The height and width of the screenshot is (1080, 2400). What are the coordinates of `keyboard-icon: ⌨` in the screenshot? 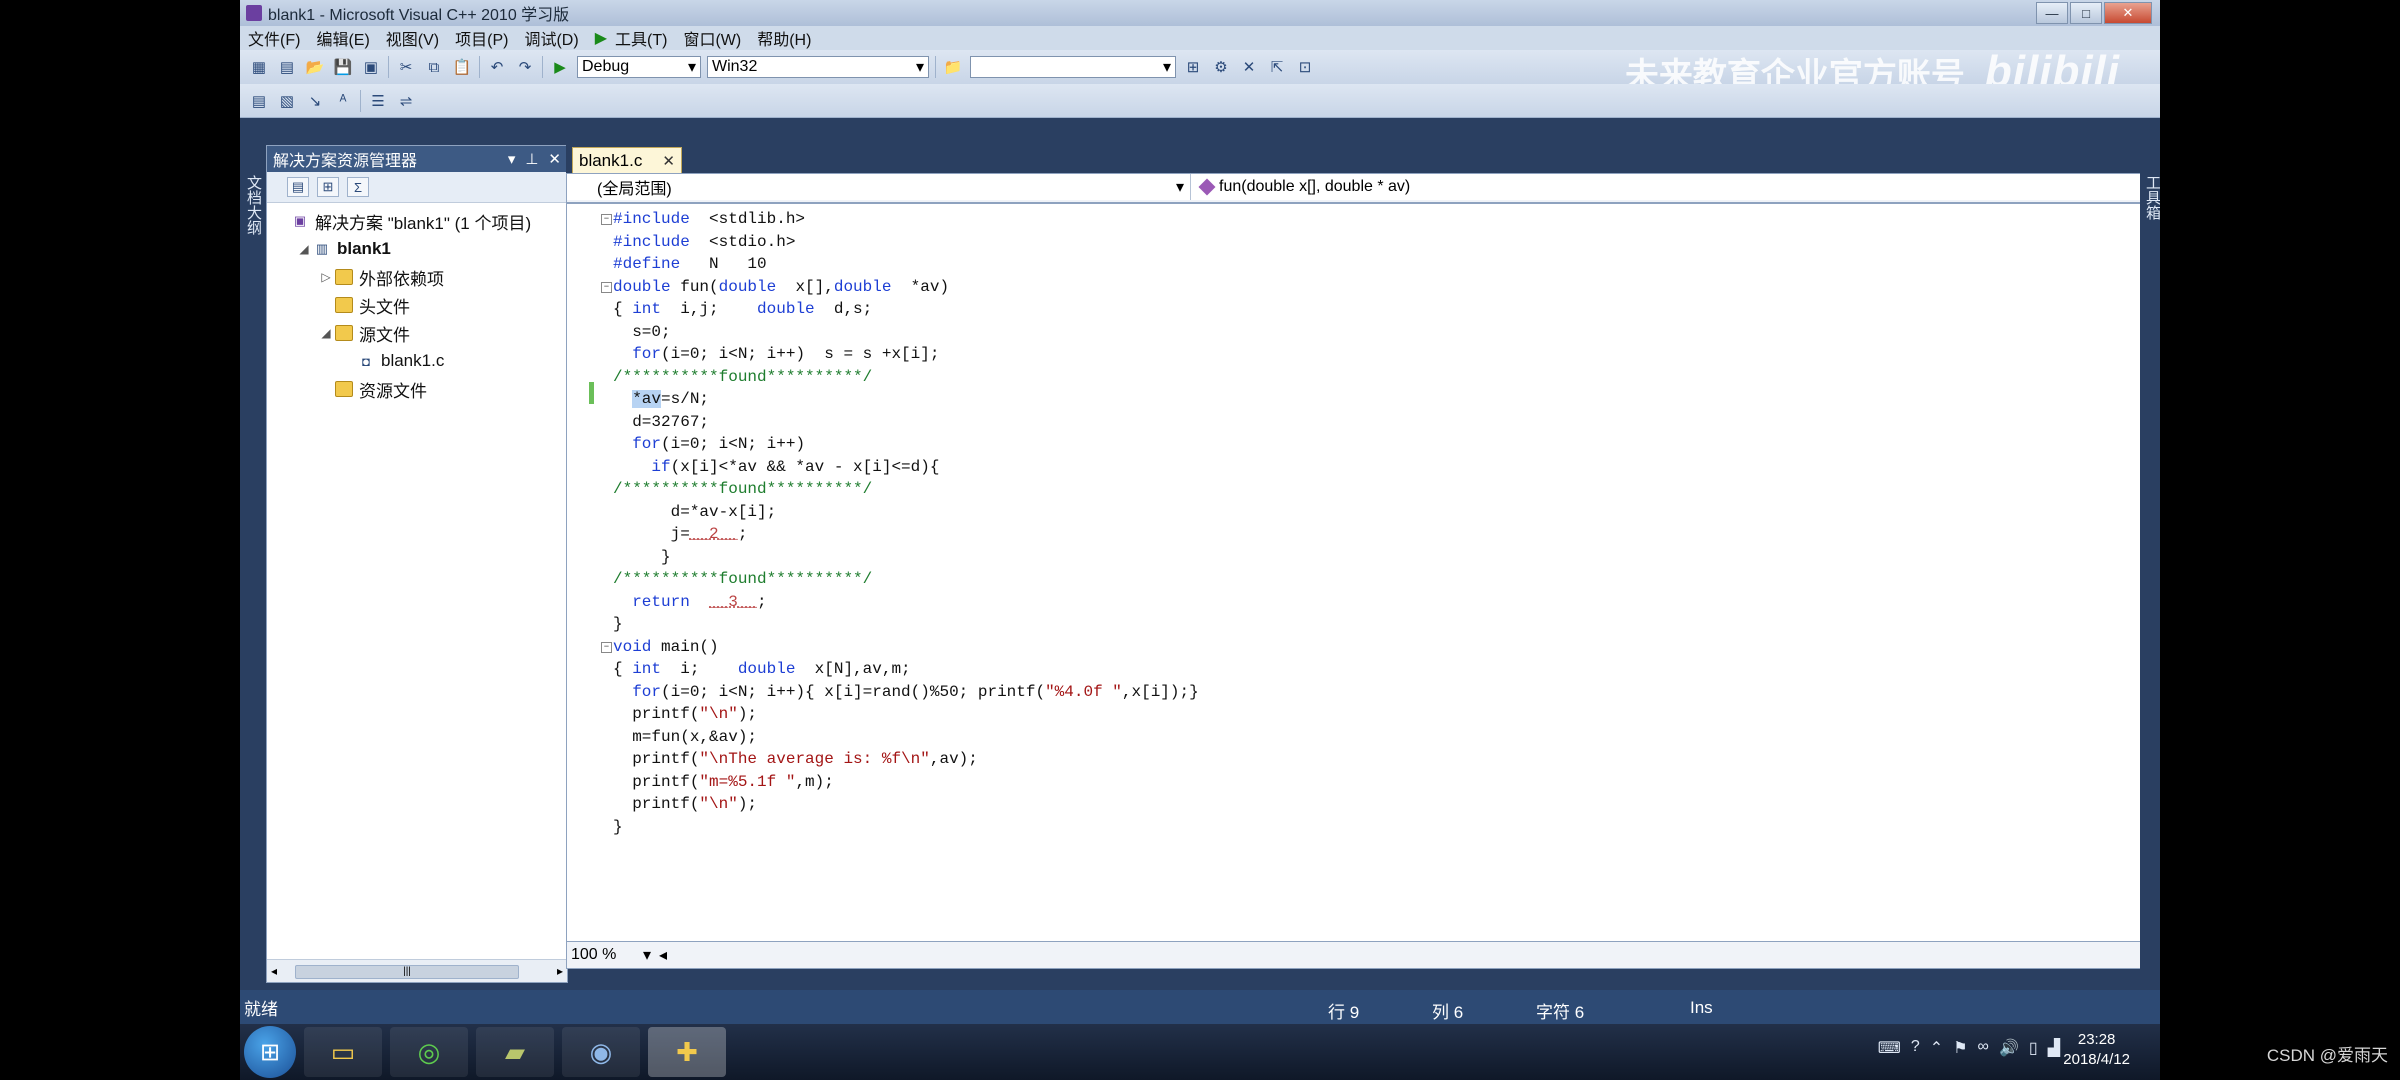 It's located at (1889, 1048).